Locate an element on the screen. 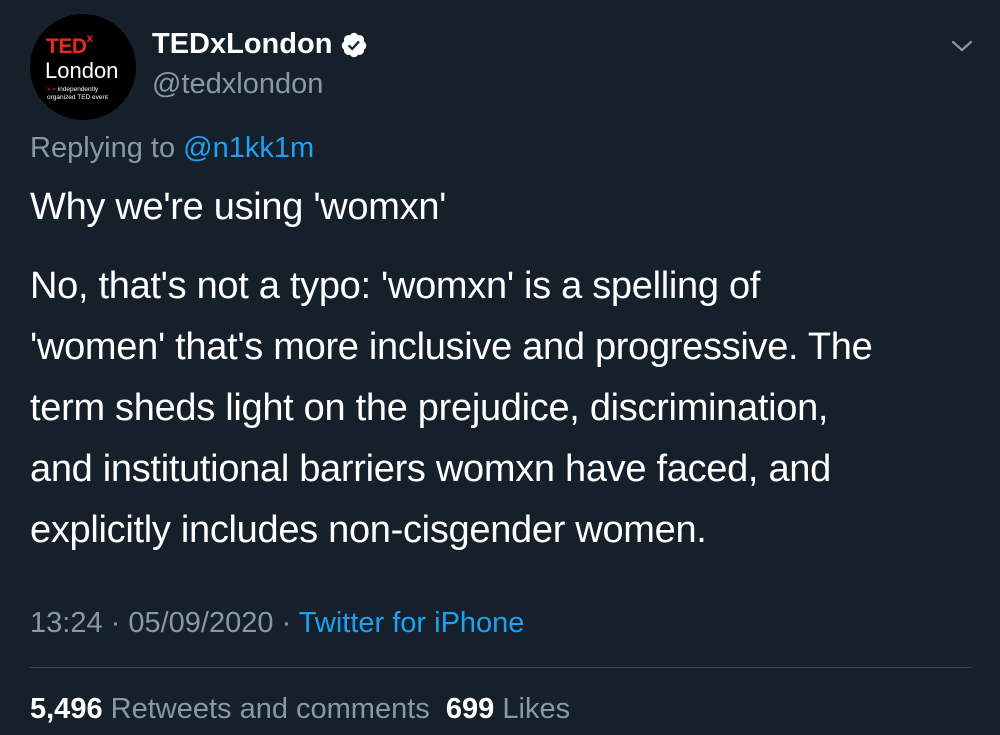 The width and height of the screenshot is (1000, 735). likes-stat: 699 Likes is located at coordinates (508, 709).